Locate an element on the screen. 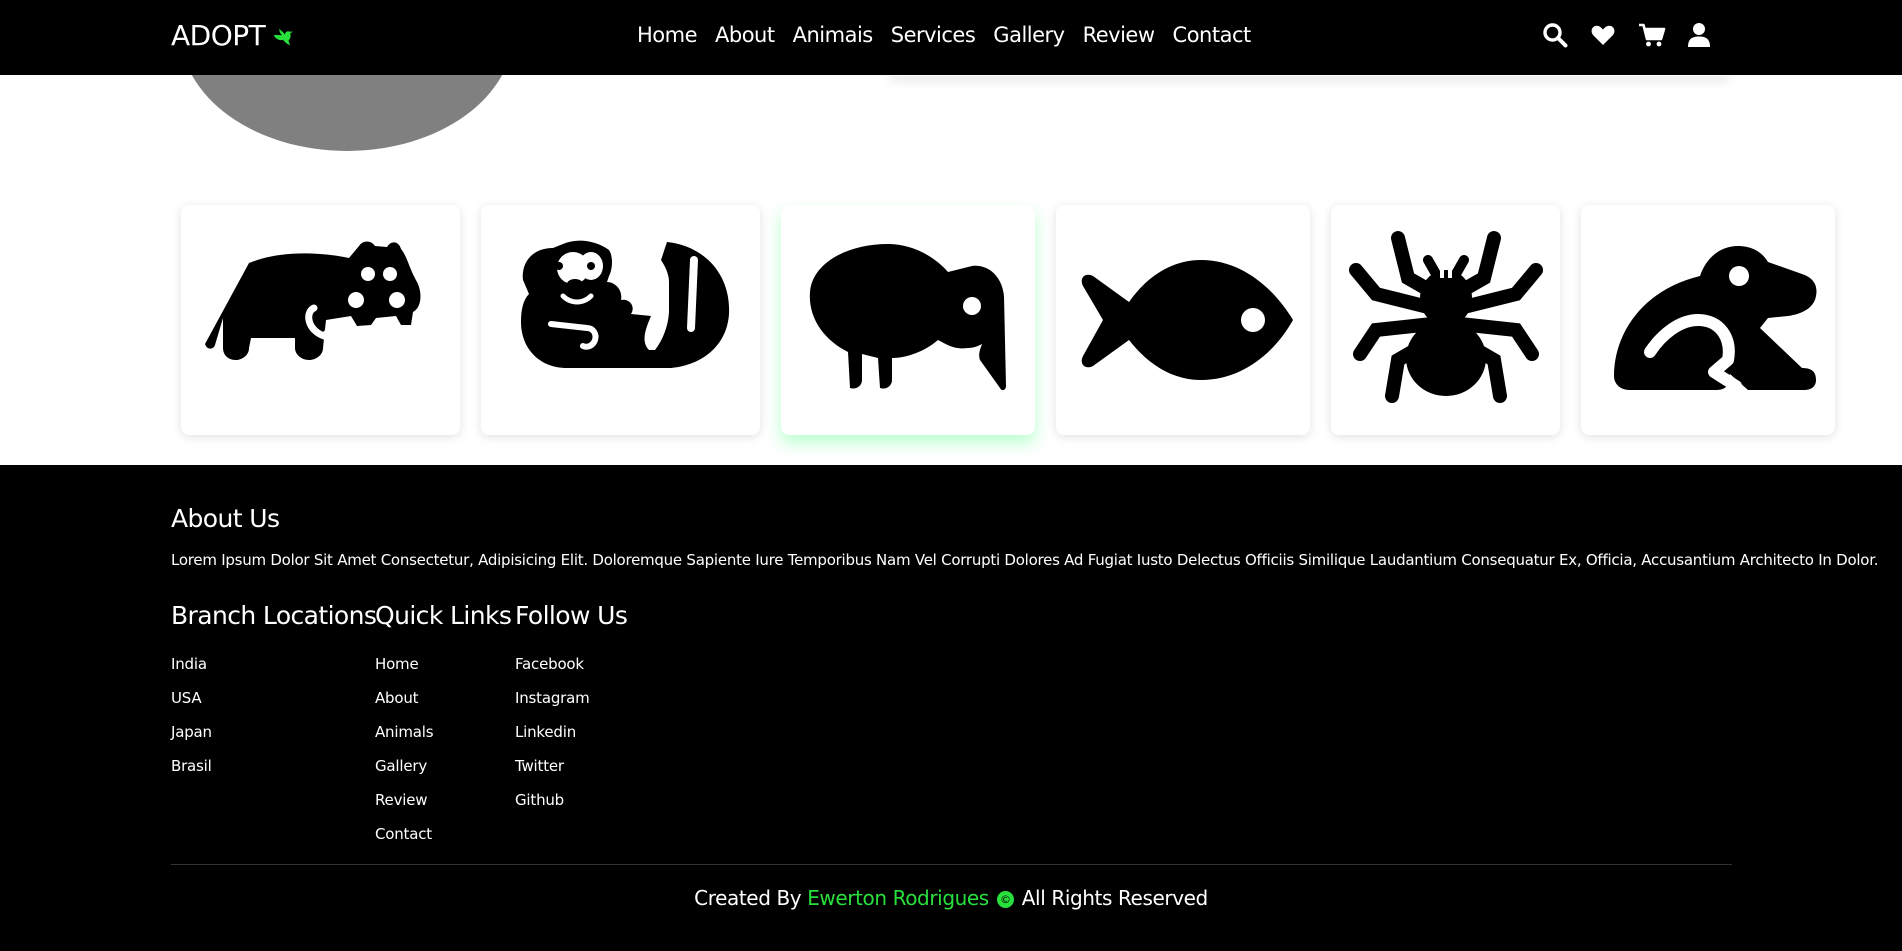 The image size is (1902, 951). social-item: Instagram is located at coordinates (571, 698).